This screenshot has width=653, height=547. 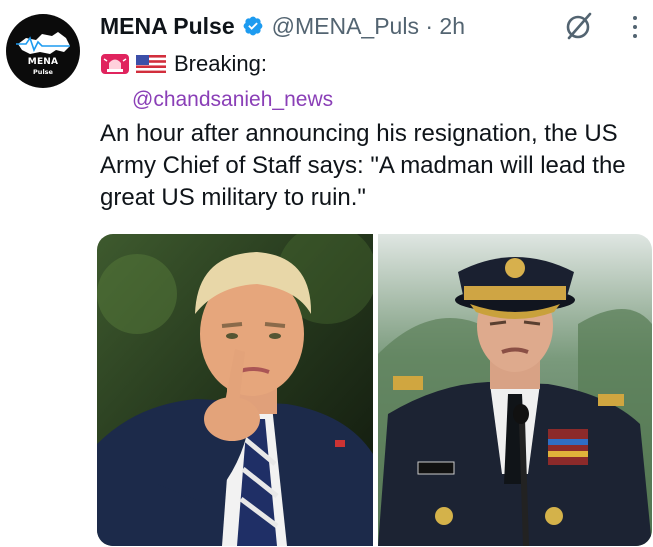 What do you see at coordinates (232, 100) in the screenshot?
I see `mention-link: @chandsanieh_news` at bounding box center [232, 100].